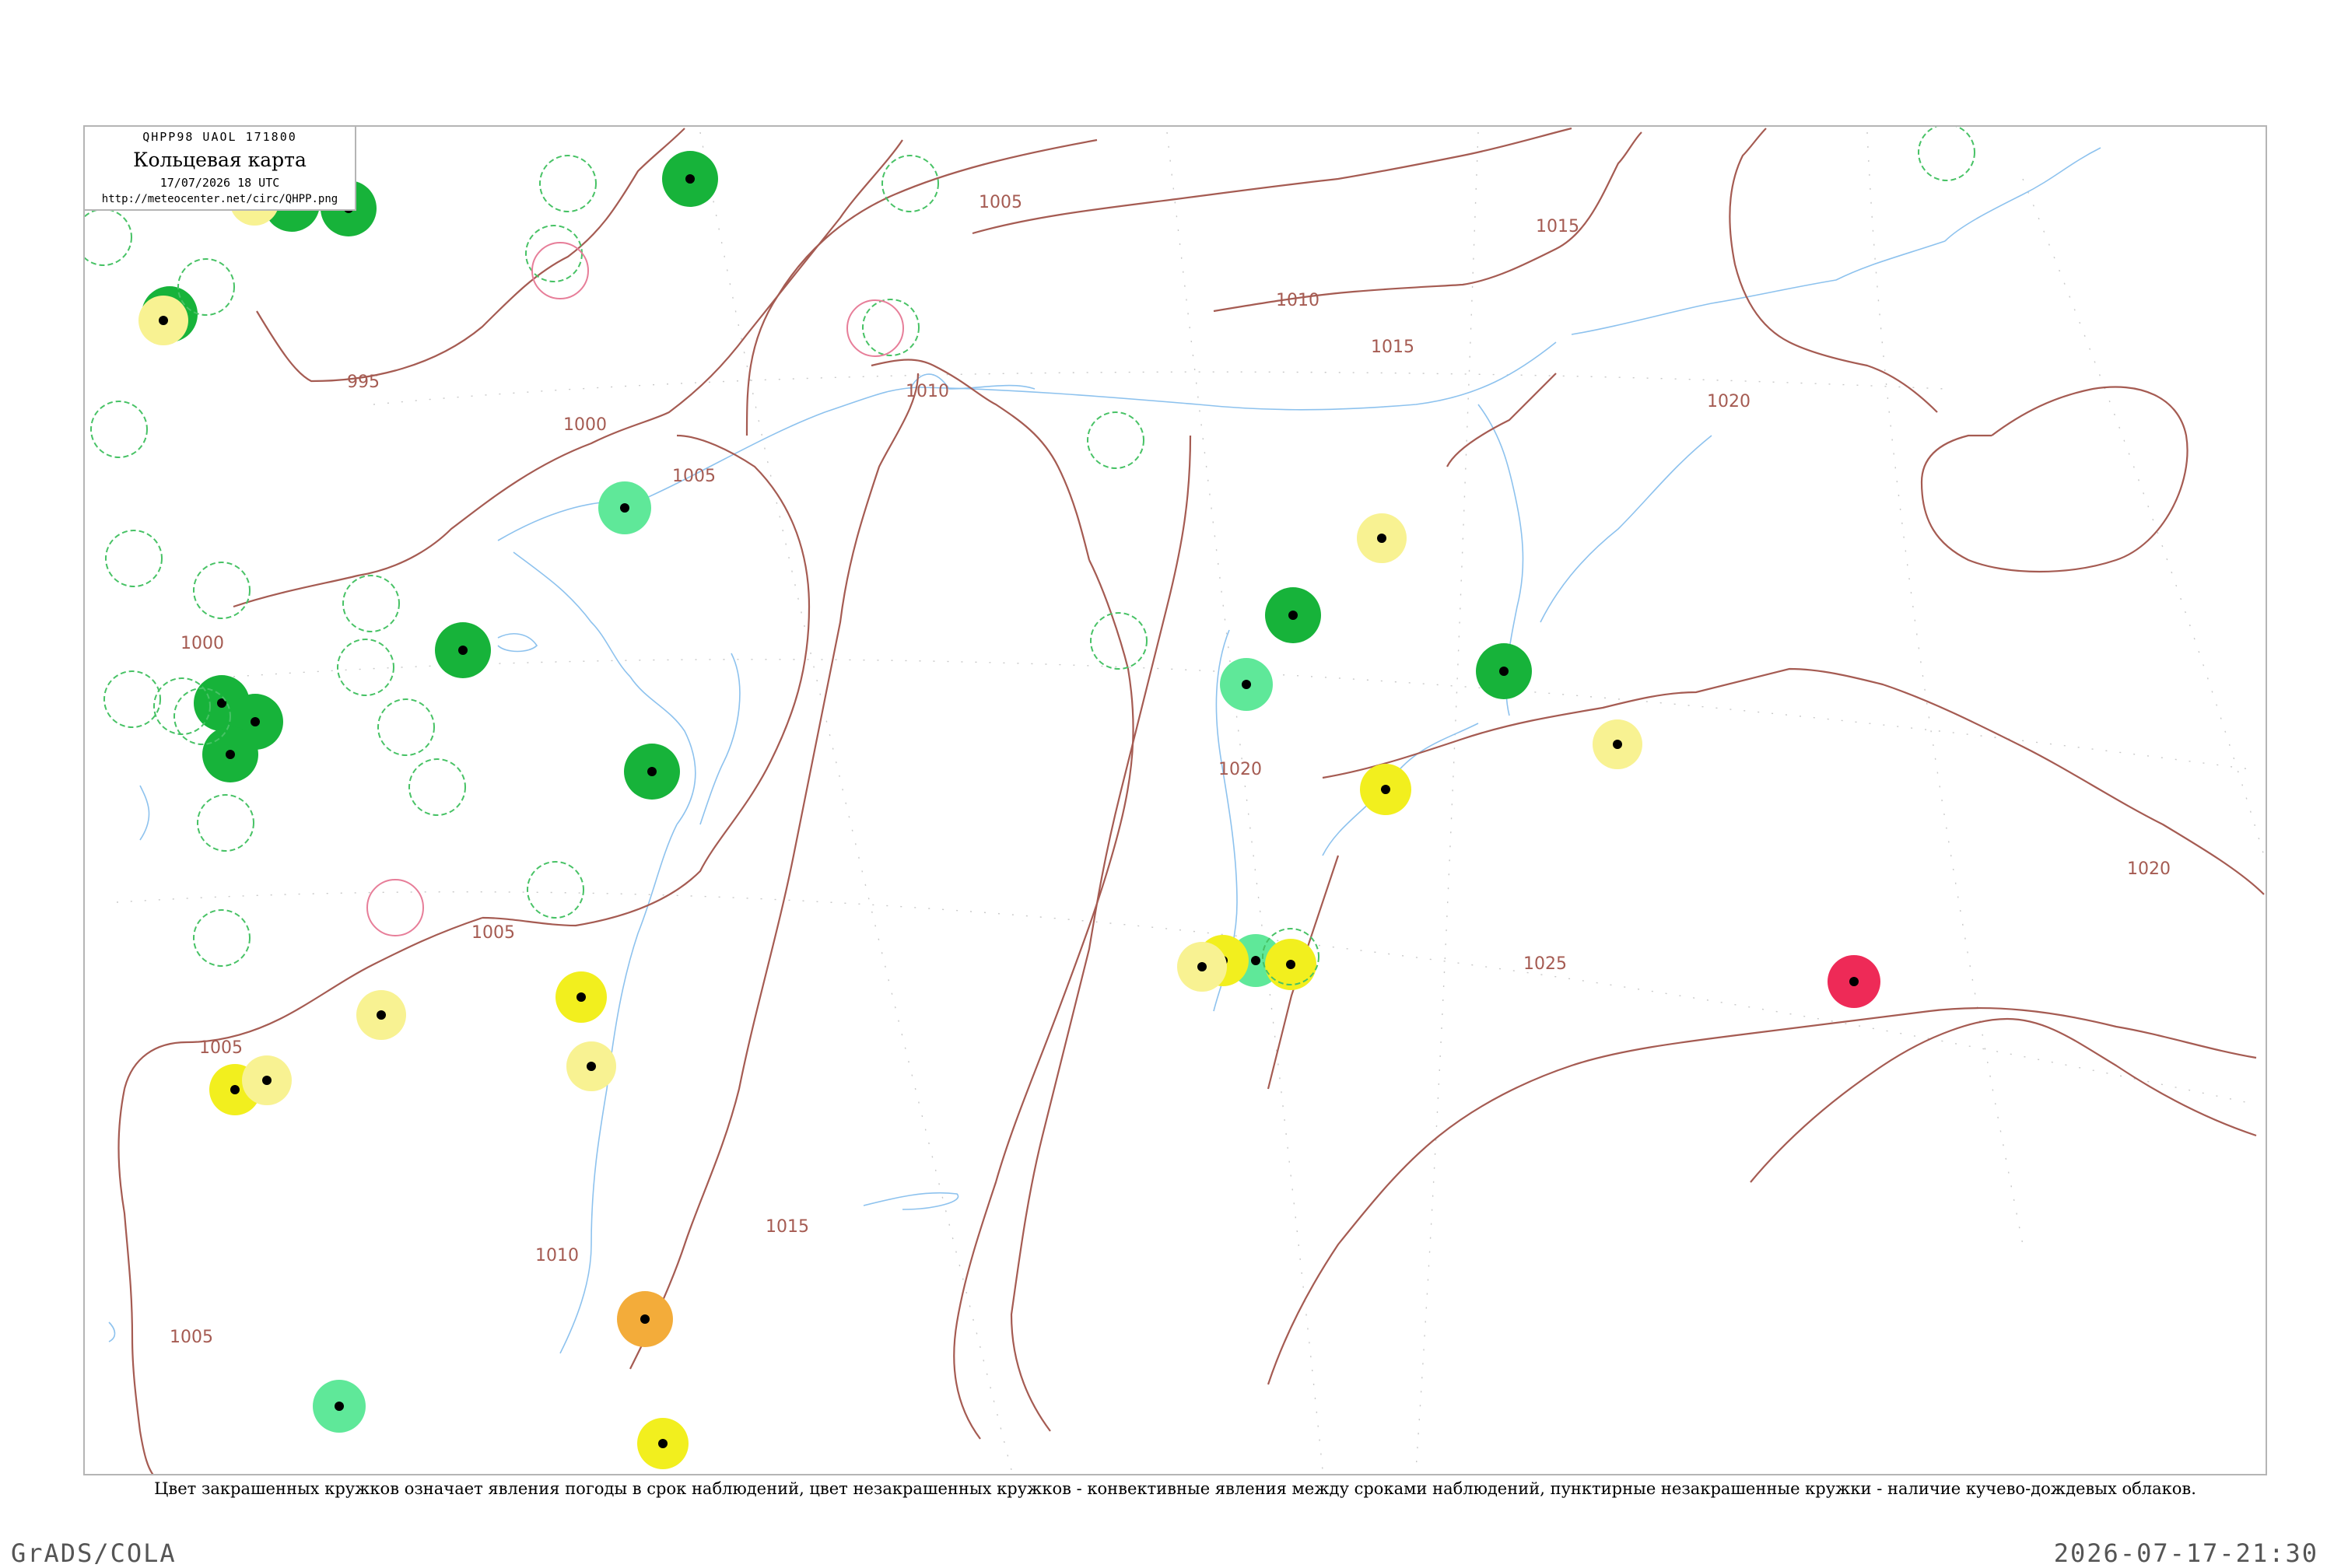  Describe the element at coordinates (363, 383) in the screenshot. I see `isobar-label: 995` at that location.